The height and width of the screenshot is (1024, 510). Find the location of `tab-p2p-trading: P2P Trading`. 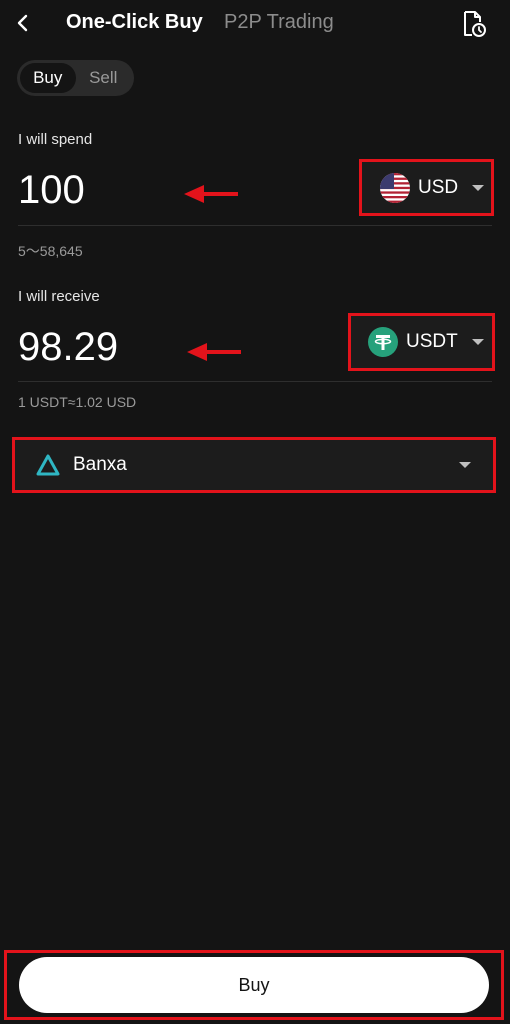

tab-p2p-trading: P2P Trading is located at coordinates (279, 22).